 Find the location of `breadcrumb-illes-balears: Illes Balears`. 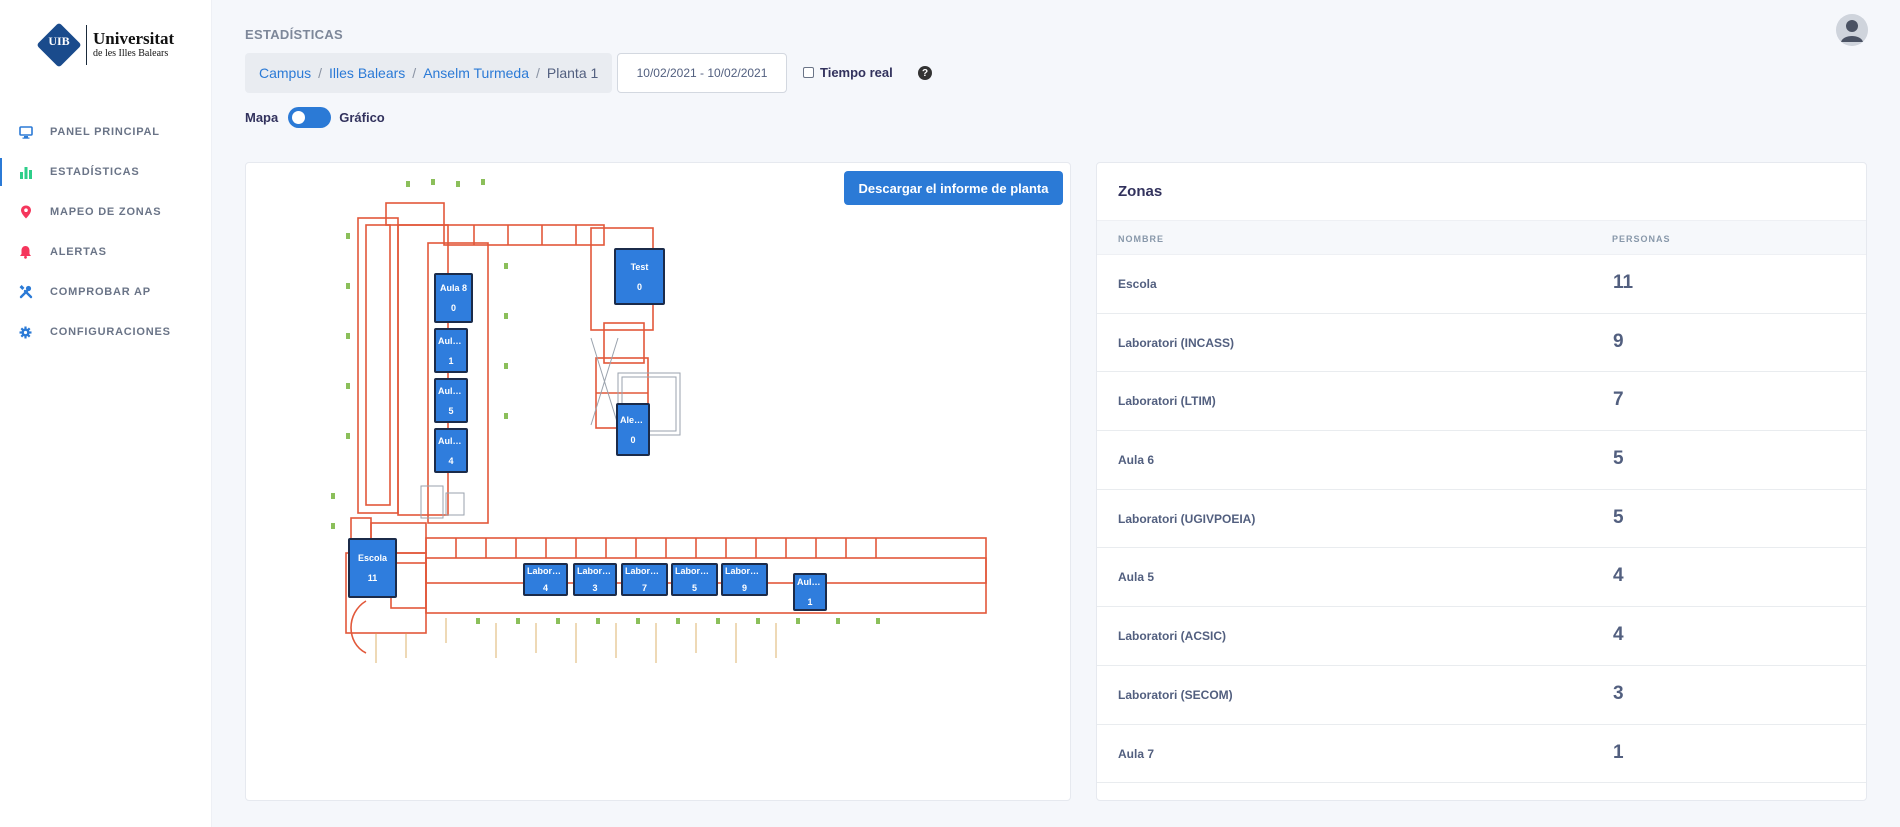

breadcrumb-illes-balears: Illes Balears is located at coordinates (367, 73).